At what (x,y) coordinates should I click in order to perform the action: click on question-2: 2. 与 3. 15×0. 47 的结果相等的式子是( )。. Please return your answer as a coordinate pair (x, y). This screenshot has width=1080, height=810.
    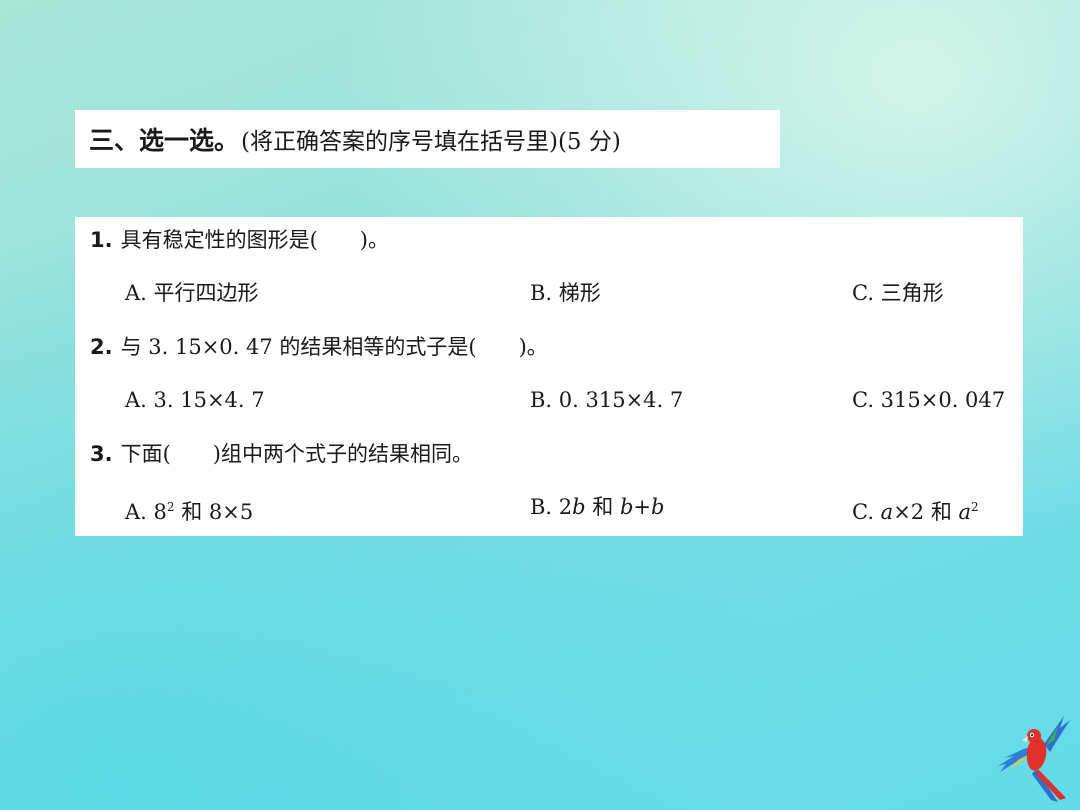
    Looking at the image, I should click on (319, 347).